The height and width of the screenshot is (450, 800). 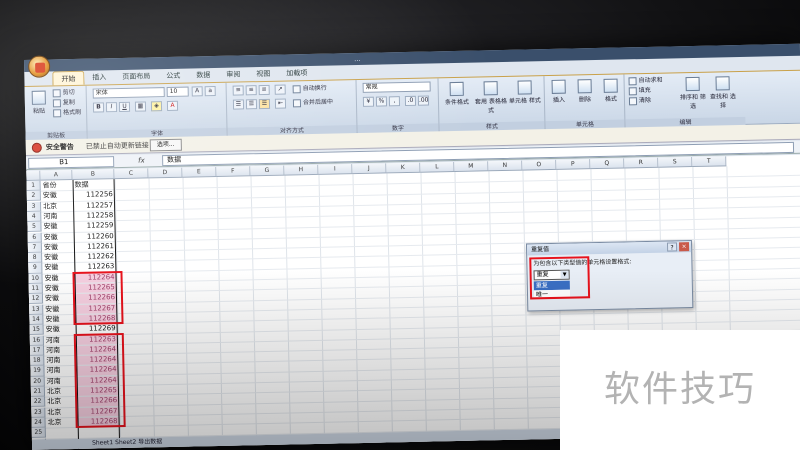 What do you see at coordinates (692, 93) in the screenshot?
I see `sort-filter-button: 排序和 筛选` at bounding box center [692, 93].